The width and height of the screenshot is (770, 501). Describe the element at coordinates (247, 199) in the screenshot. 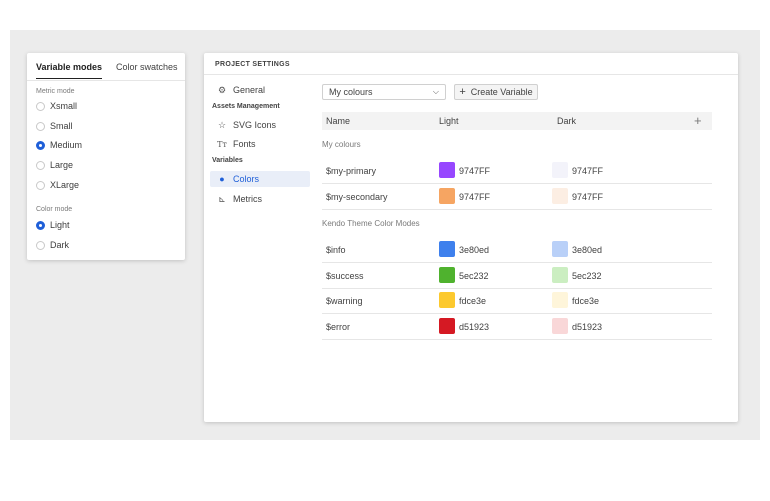

I see `nav-label: Metrics` at that location.